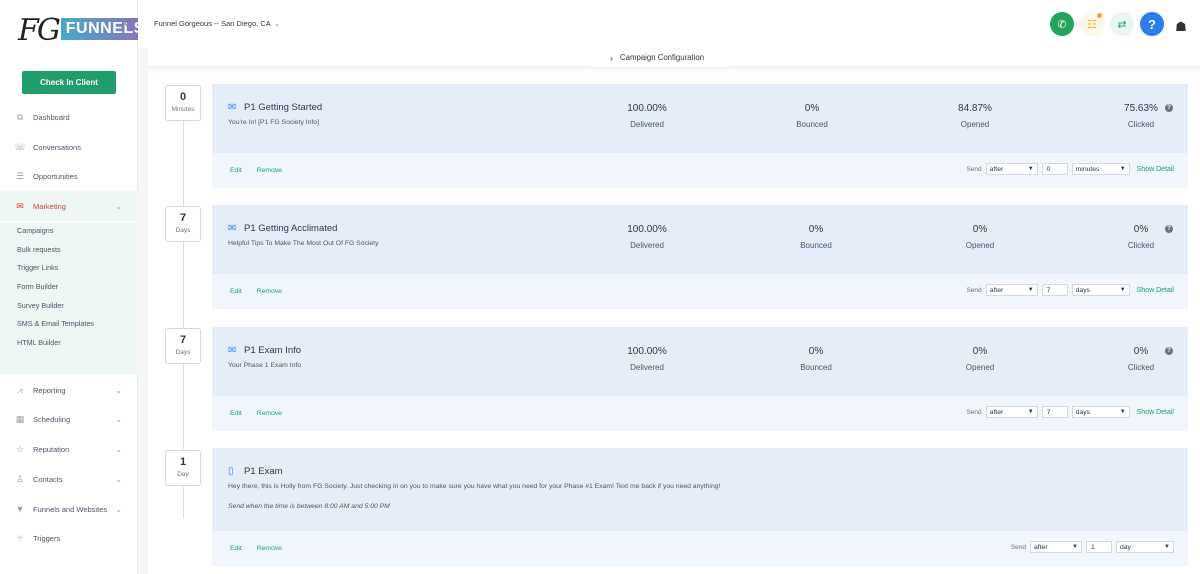  I want to click on sidebar-item-opportunities: ☰ Opportunities, so click(69, 176).